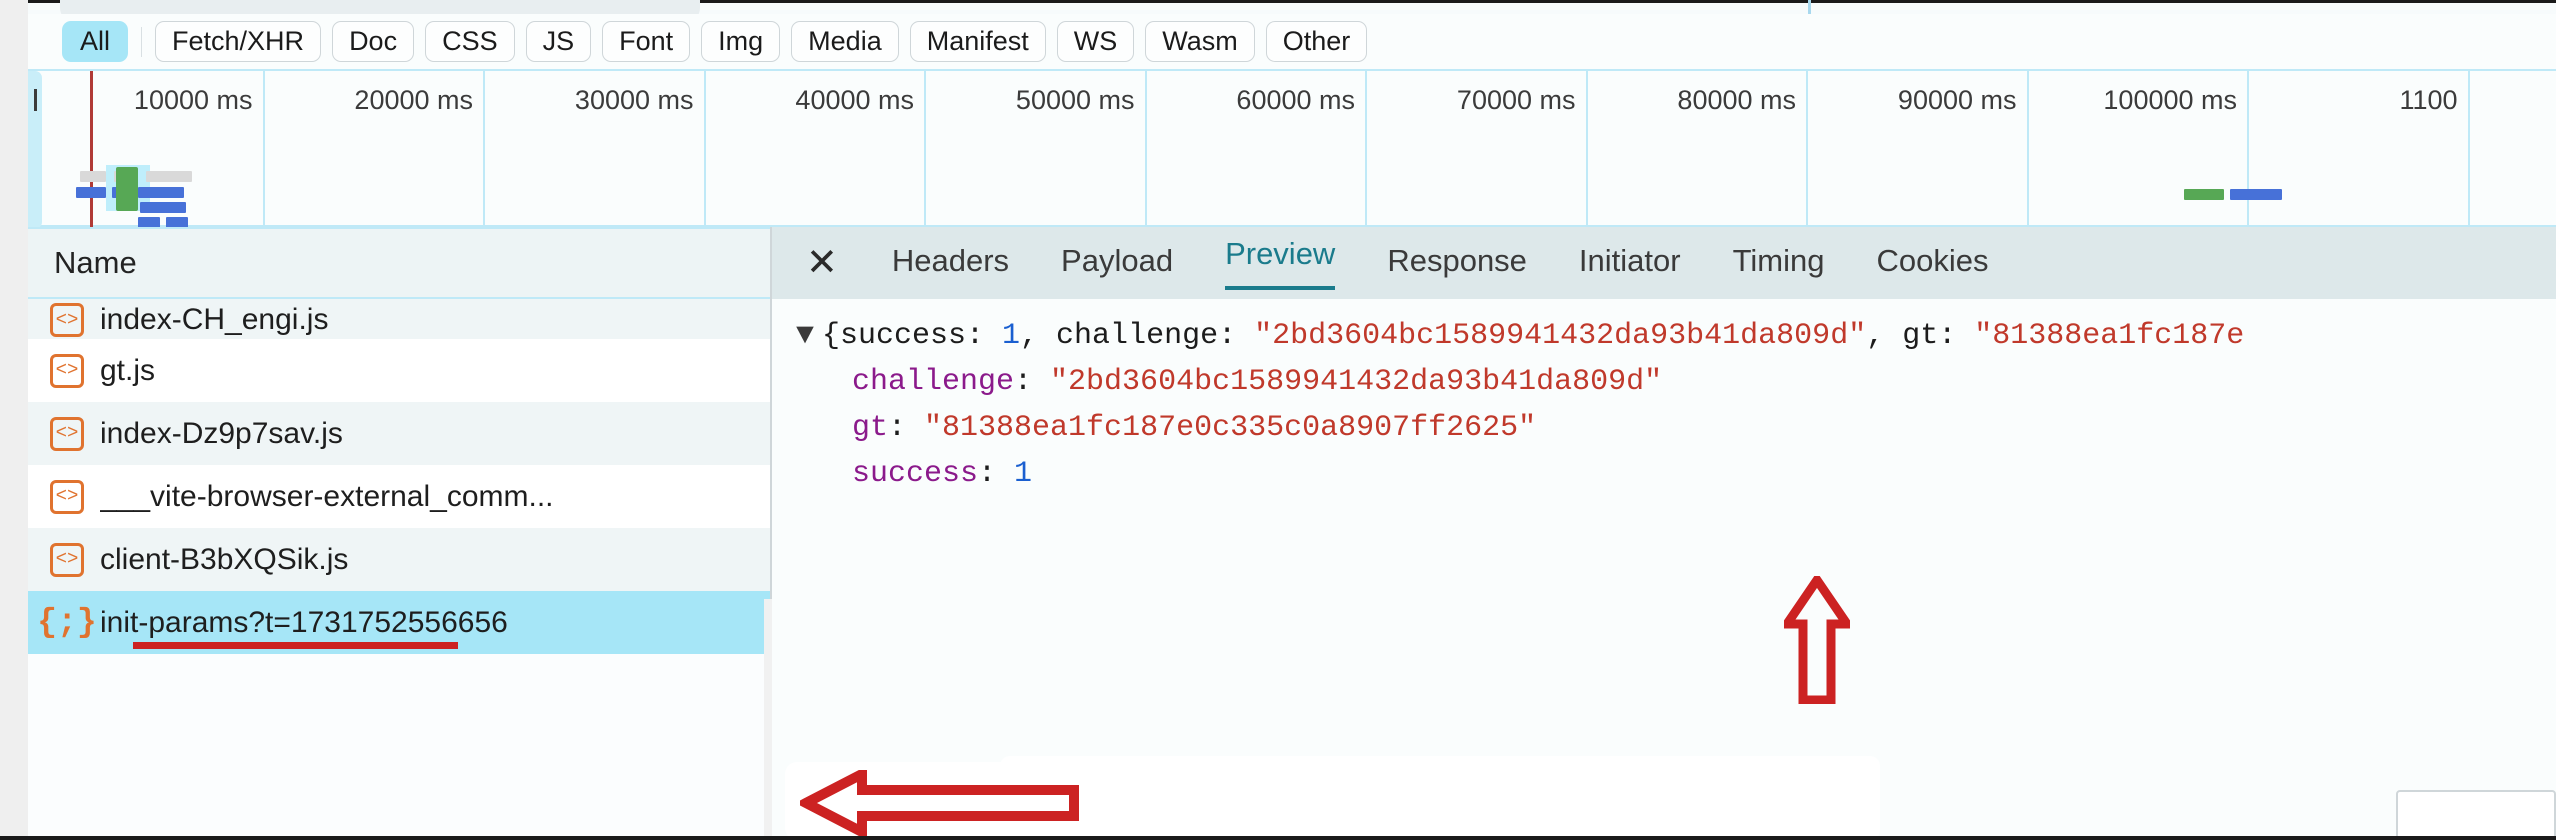  What do you see at coordinates (224, 559) in the screenshot?
I see `list-item-label: client-B3bXQSik.js` at bounding box center [224, 559].